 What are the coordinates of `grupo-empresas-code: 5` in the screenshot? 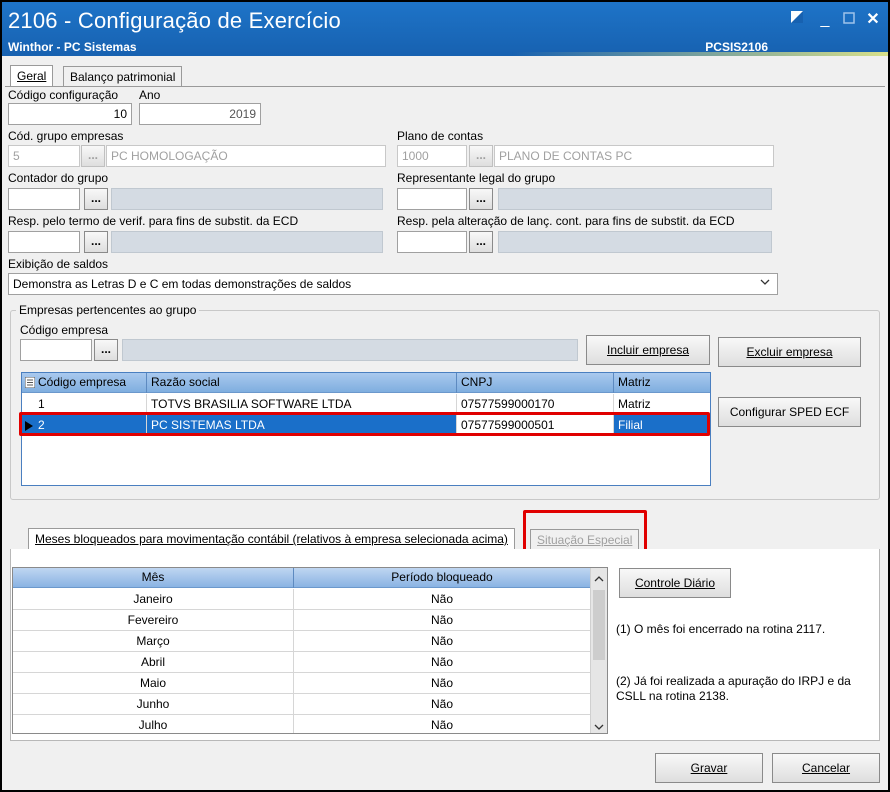 It's located at (44, 156).